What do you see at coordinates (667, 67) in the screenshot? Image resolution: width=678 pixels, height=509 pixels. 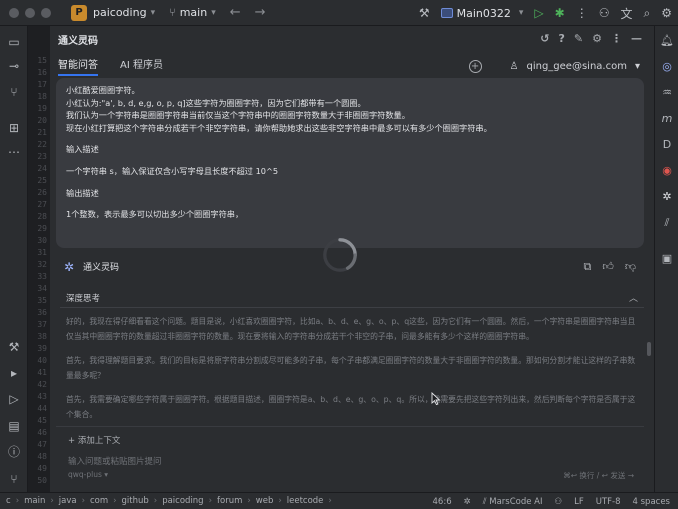 I see `tongyi-lingma-icon: ◎` at bounding box center [667, 67].